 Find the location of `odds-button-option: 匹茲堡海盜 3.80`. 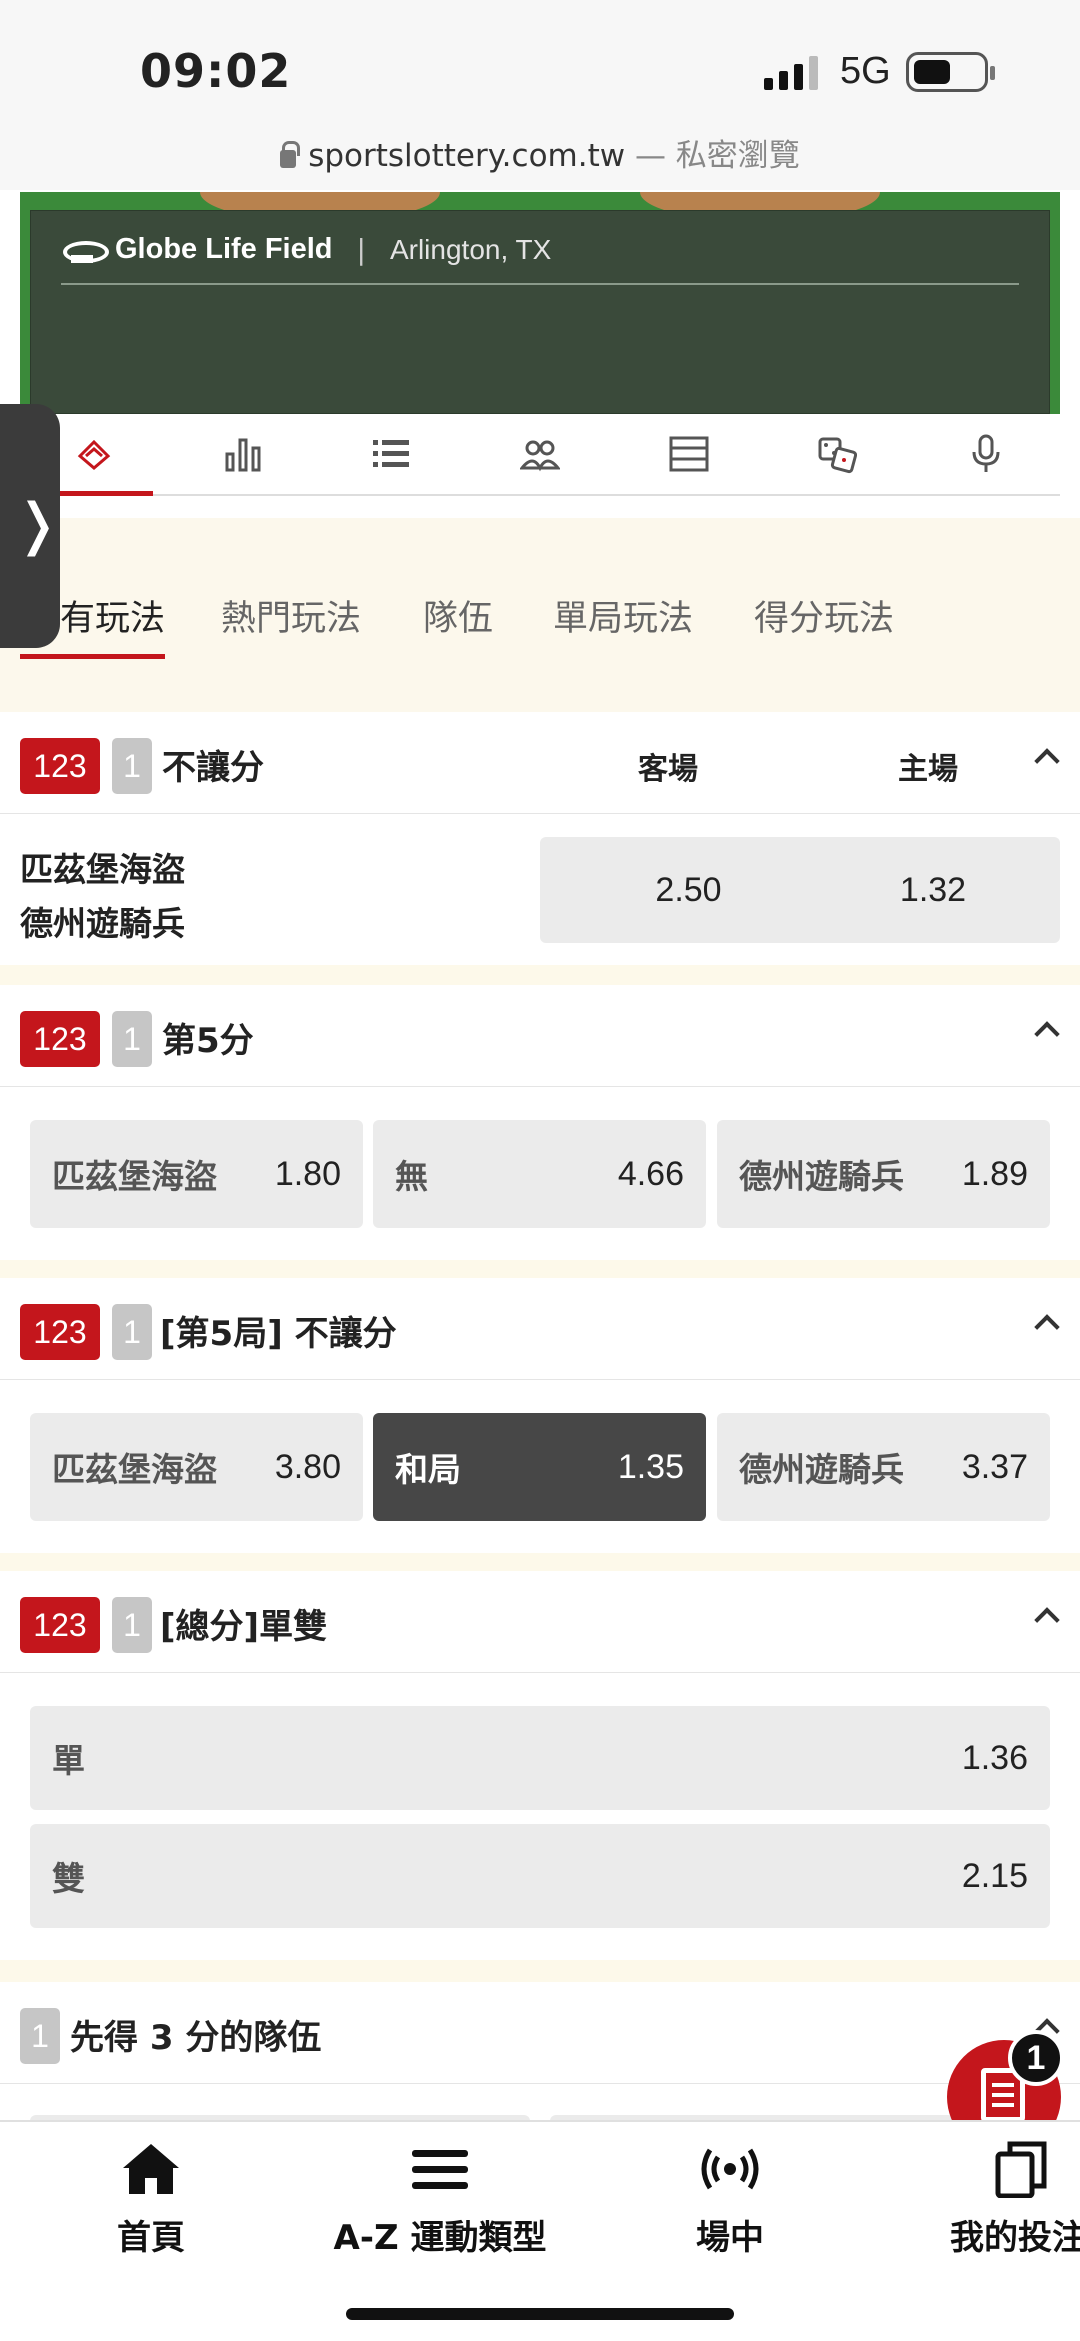

odds-button-option: 匹茲堡海盜 3.80 is located at coordinates (196, 1467).